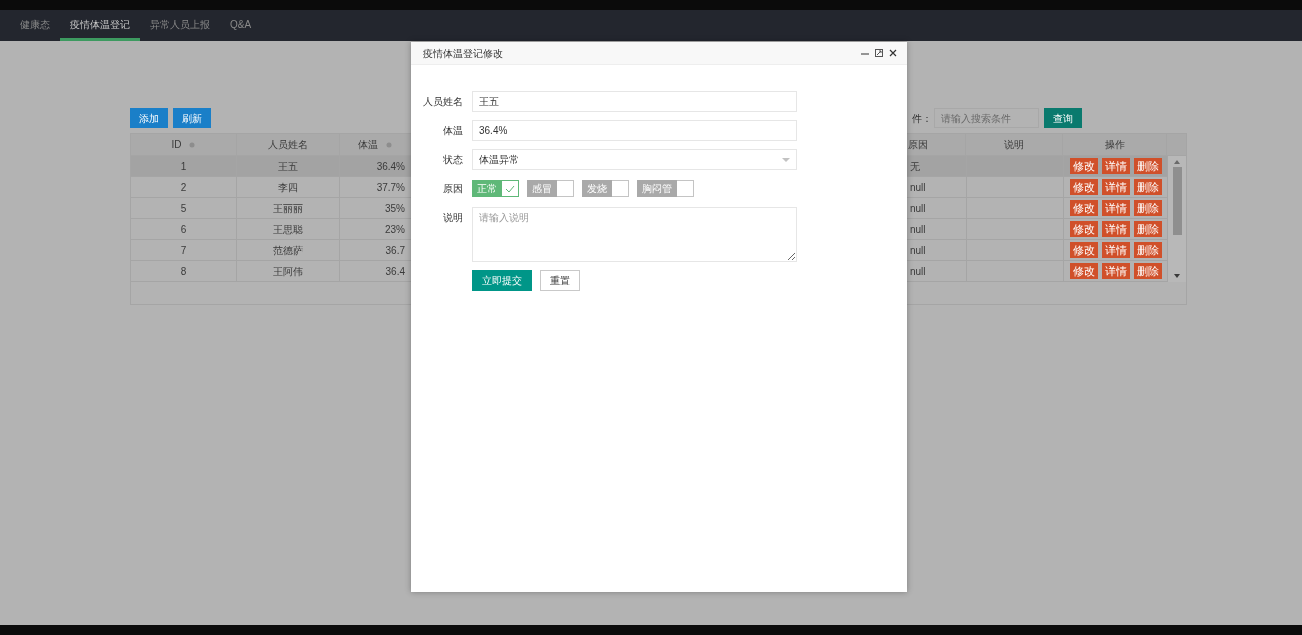 The image size is (1302, 635). What do you see at coordinates (390, 166) in the screenshot?
I see `table-cell-text: 36.4%` at bounding box center [390, 166].